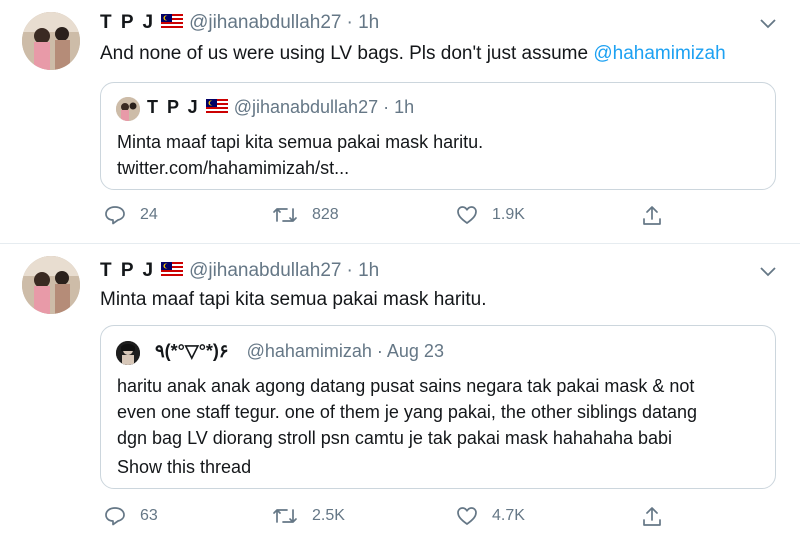 The width and height of the screenshot is (800, 541). I want to click on retweet-button: 828, so click(305, 215).